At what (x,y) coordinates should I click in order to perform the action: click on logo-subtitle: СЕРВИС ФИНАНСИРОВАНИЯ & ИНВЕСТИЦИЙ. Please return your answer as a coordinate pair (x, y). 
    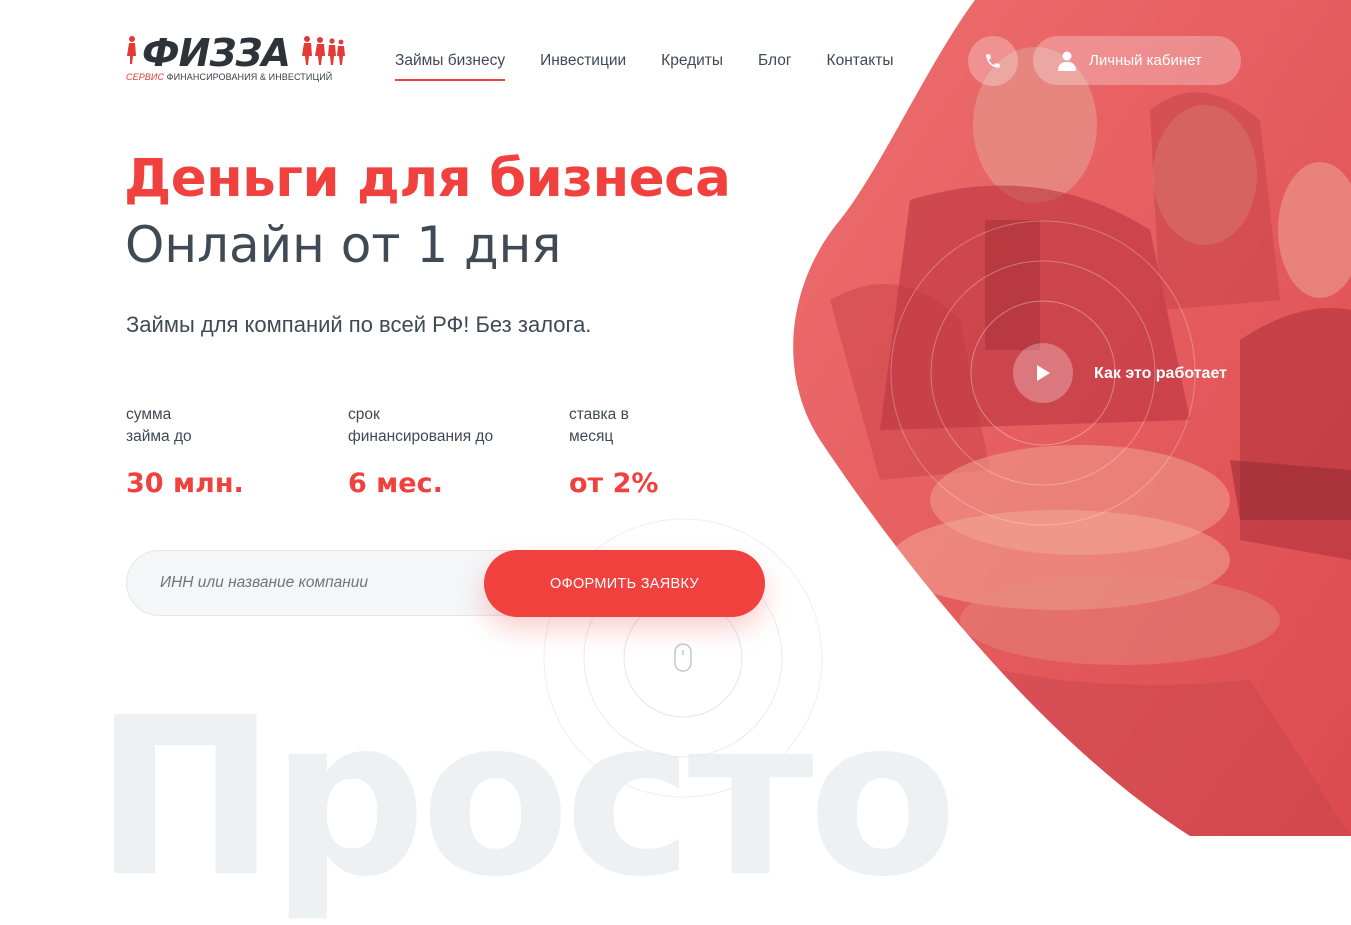
    Looking at the image, I should click on (229, 77).